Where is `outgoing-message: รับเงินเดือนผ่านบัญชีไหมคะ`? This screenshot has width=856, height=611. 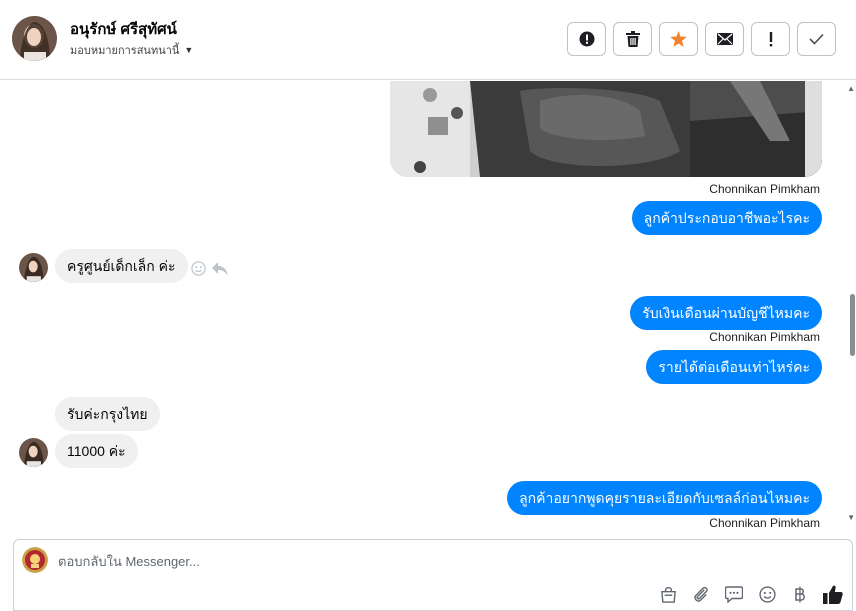 outgoing-message: รับเงินเดือนผ่านบัญชีไหมคะ is located at coordinates (726, 313).